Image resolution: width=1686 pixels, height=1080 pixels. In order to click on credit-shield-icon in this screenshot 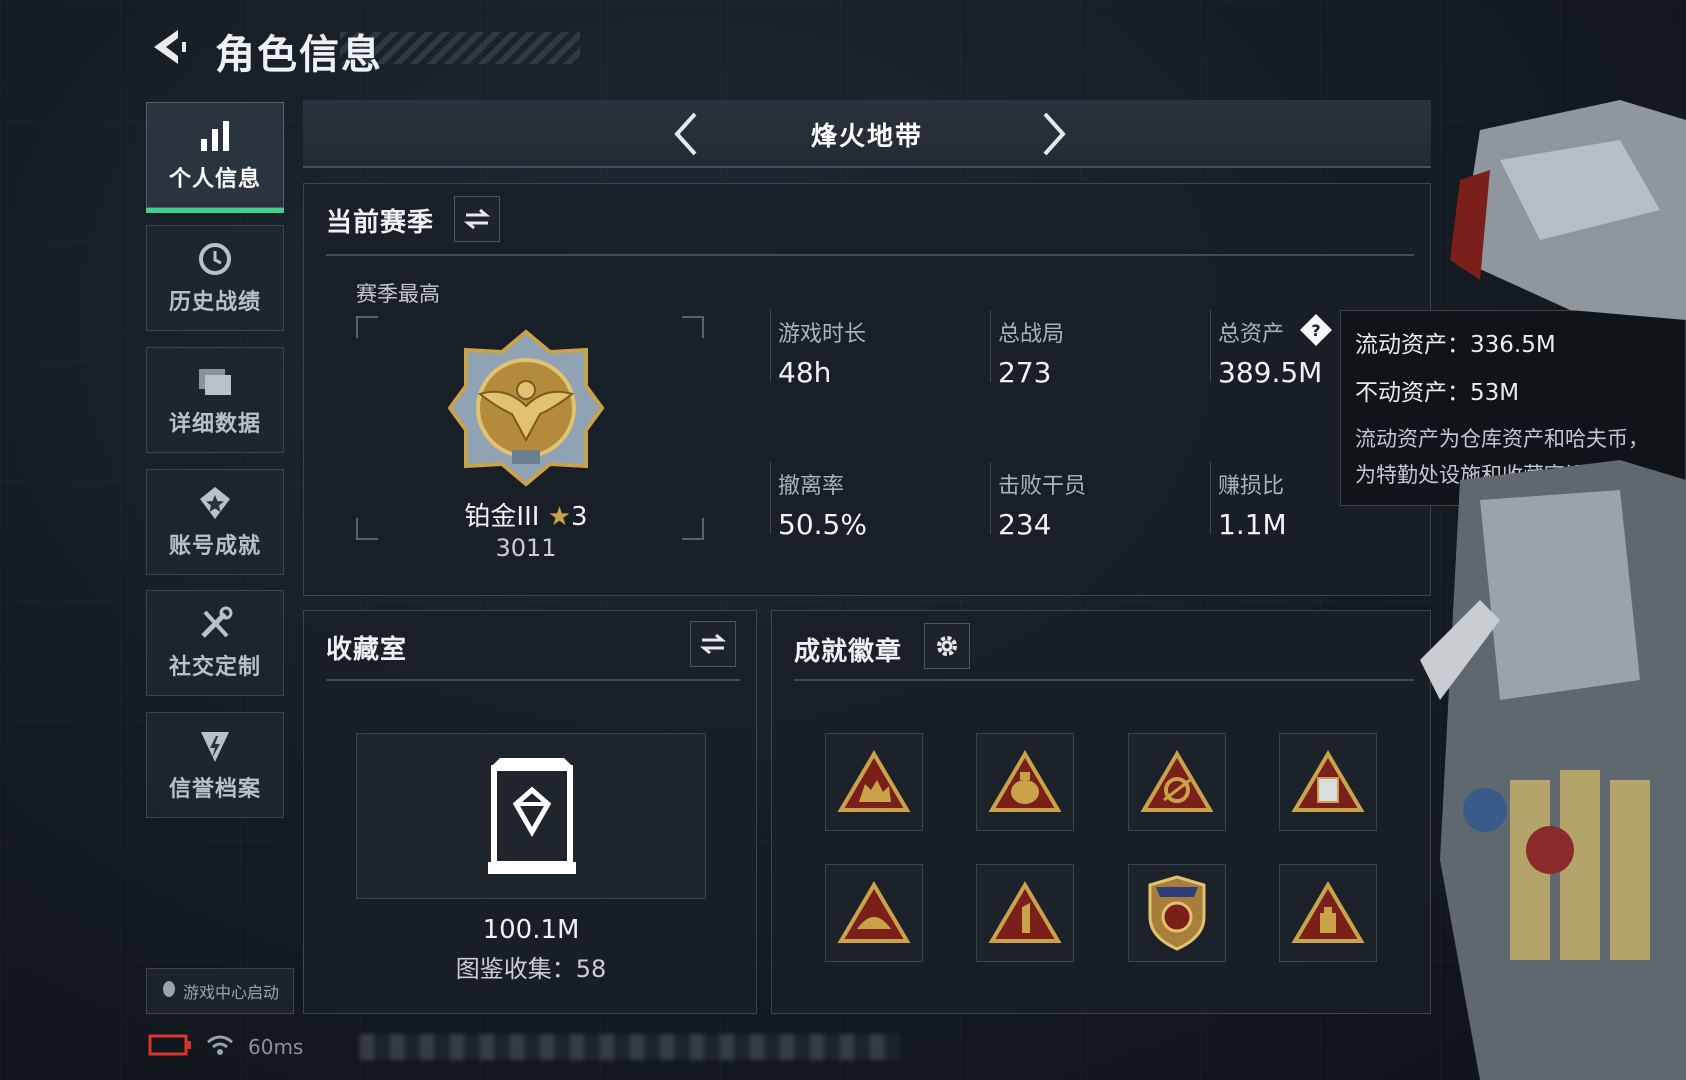, I will do `click(215, 746)`.